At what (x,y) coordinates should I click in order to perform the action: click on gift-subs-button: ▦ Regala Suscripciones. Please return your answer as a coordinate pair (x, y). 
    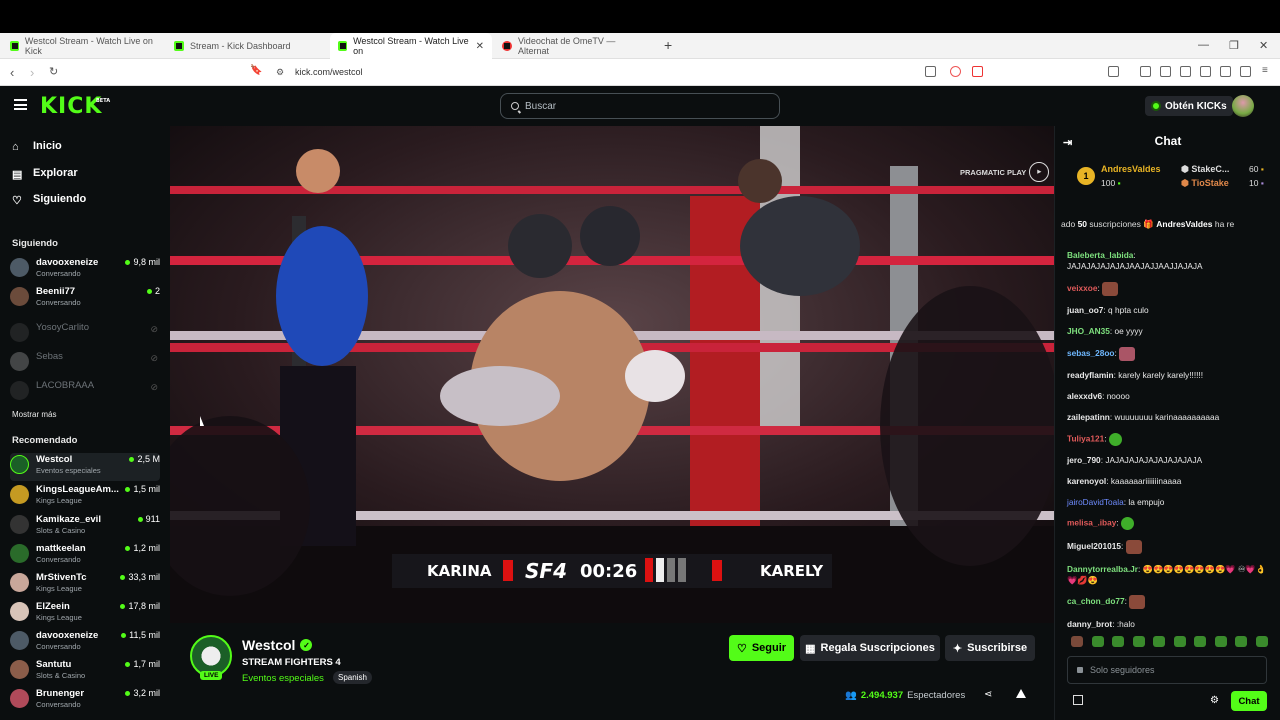
    Looking at the image, I should click on (870, 648).